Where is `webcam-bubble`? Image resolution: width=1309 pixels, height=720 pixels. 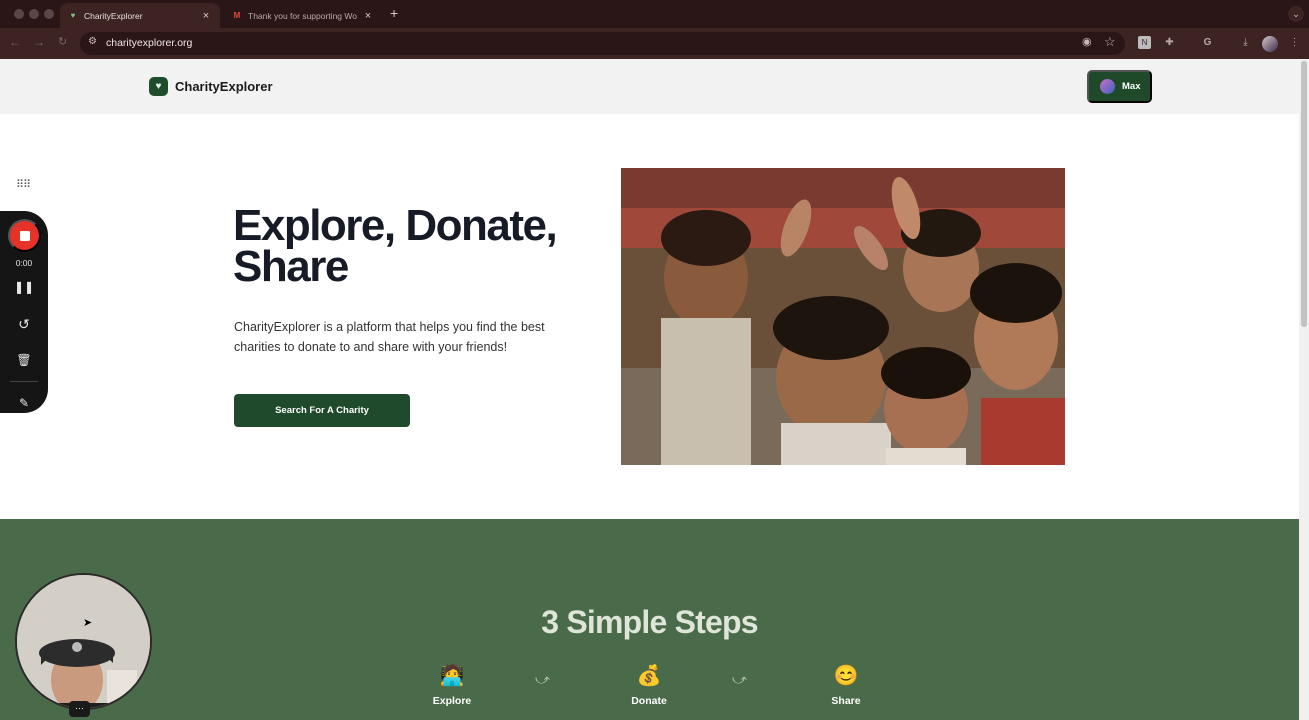 webcam-bubble is located at coordinates (83, 641).